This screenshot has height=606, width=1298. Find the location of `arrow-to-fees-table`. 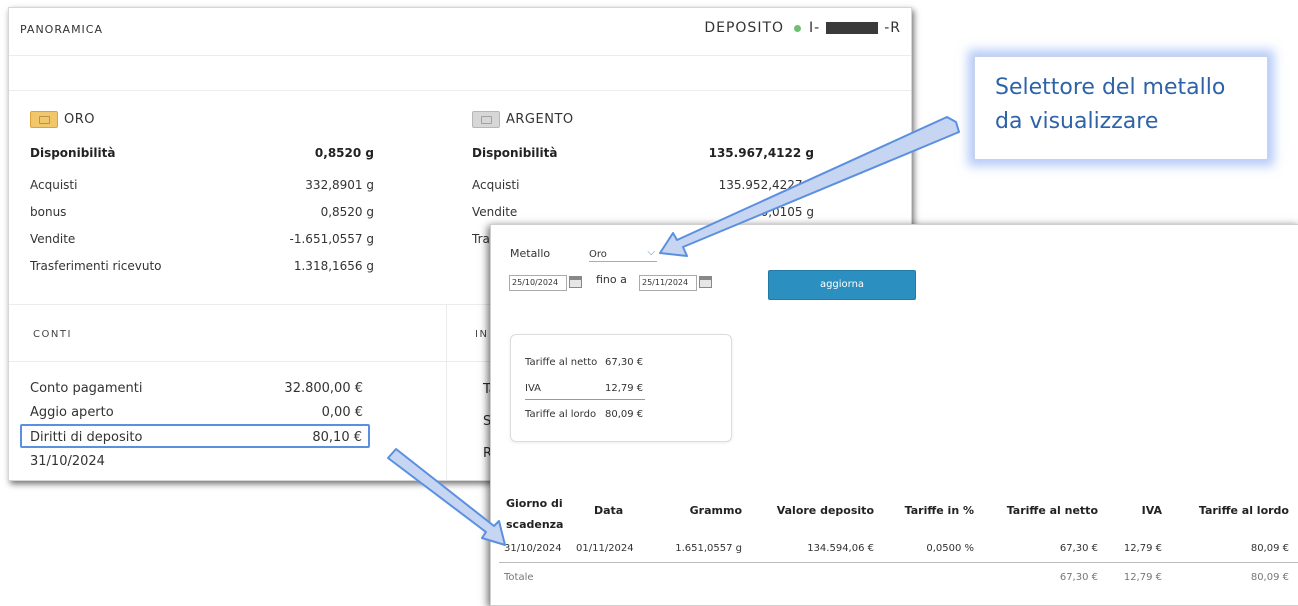

arrow-to-fees-table is located at coordinates (446, 497).